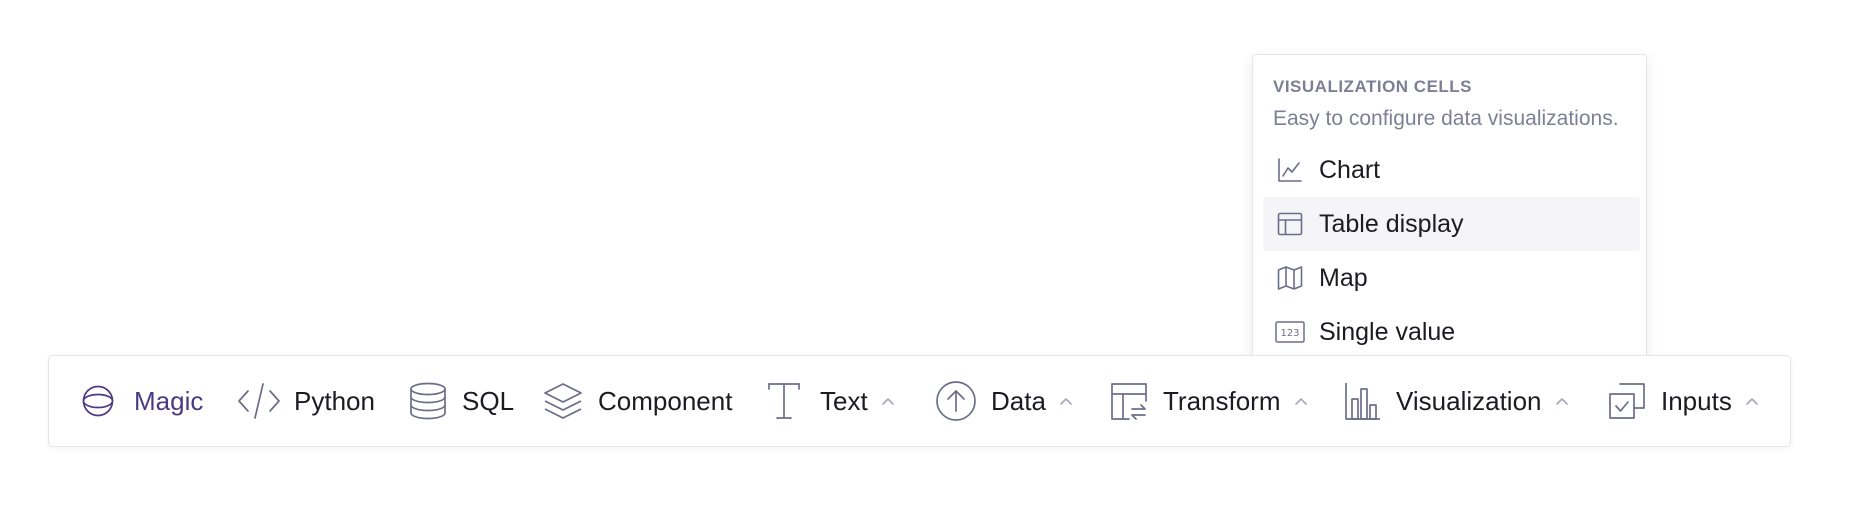 This screenshot has height=508, width=1850. Describe the element at coordinates (1696, 400) in the screenshot. I see `toolbar-item-label: Inputs` at that location.